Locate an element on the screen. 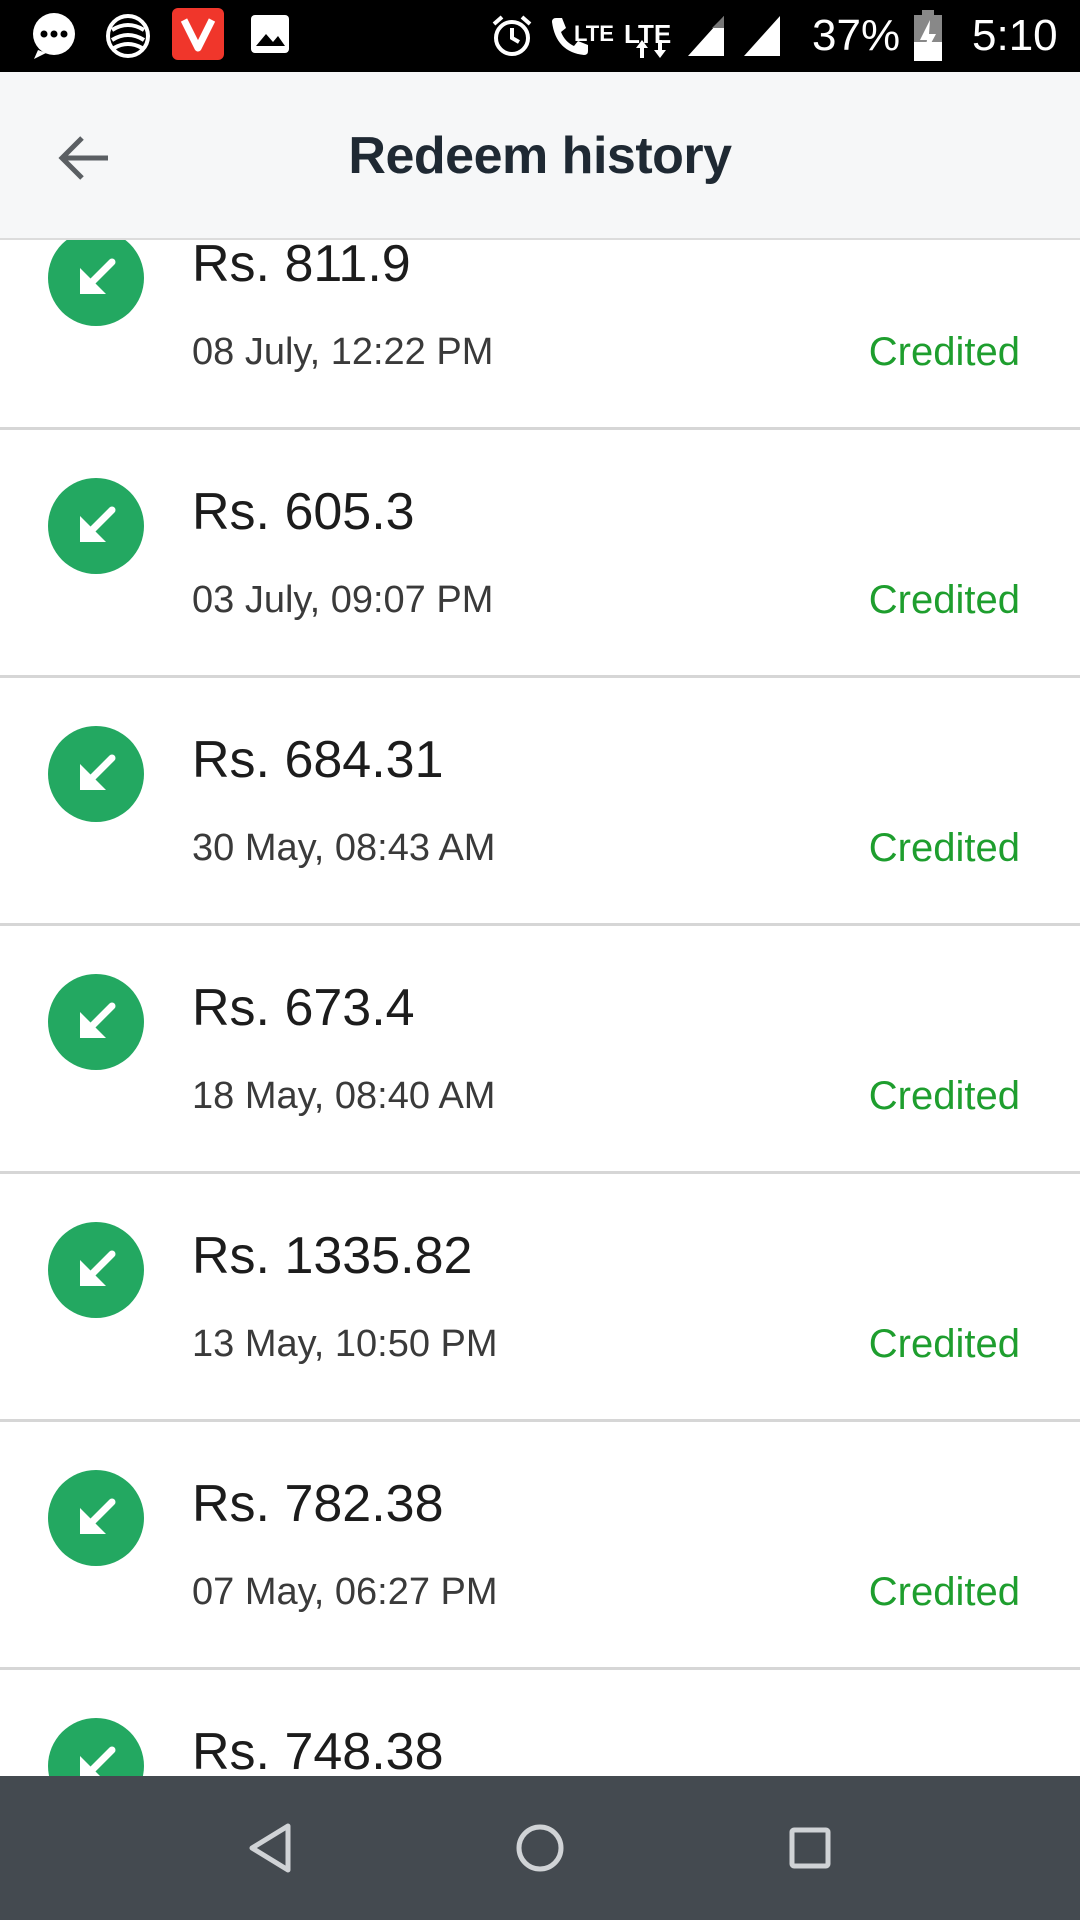 The width and height of the screenshot is (1080, 1920). transaction-date: 03 July, 09:07 PM is located at coordinates (343, 600).